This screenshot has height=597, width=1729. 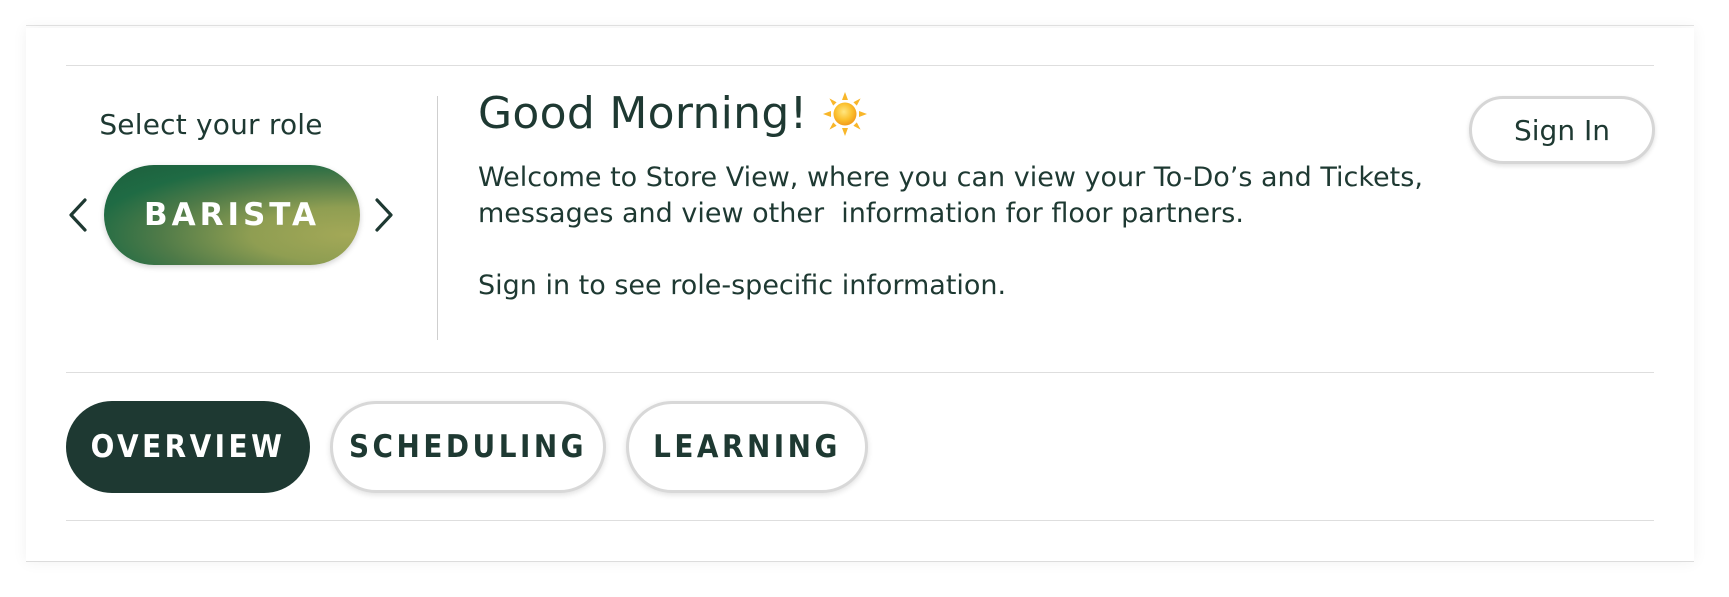 I want to click on tab-scheduling: SCHEDULING, so click(x=468, y=447).